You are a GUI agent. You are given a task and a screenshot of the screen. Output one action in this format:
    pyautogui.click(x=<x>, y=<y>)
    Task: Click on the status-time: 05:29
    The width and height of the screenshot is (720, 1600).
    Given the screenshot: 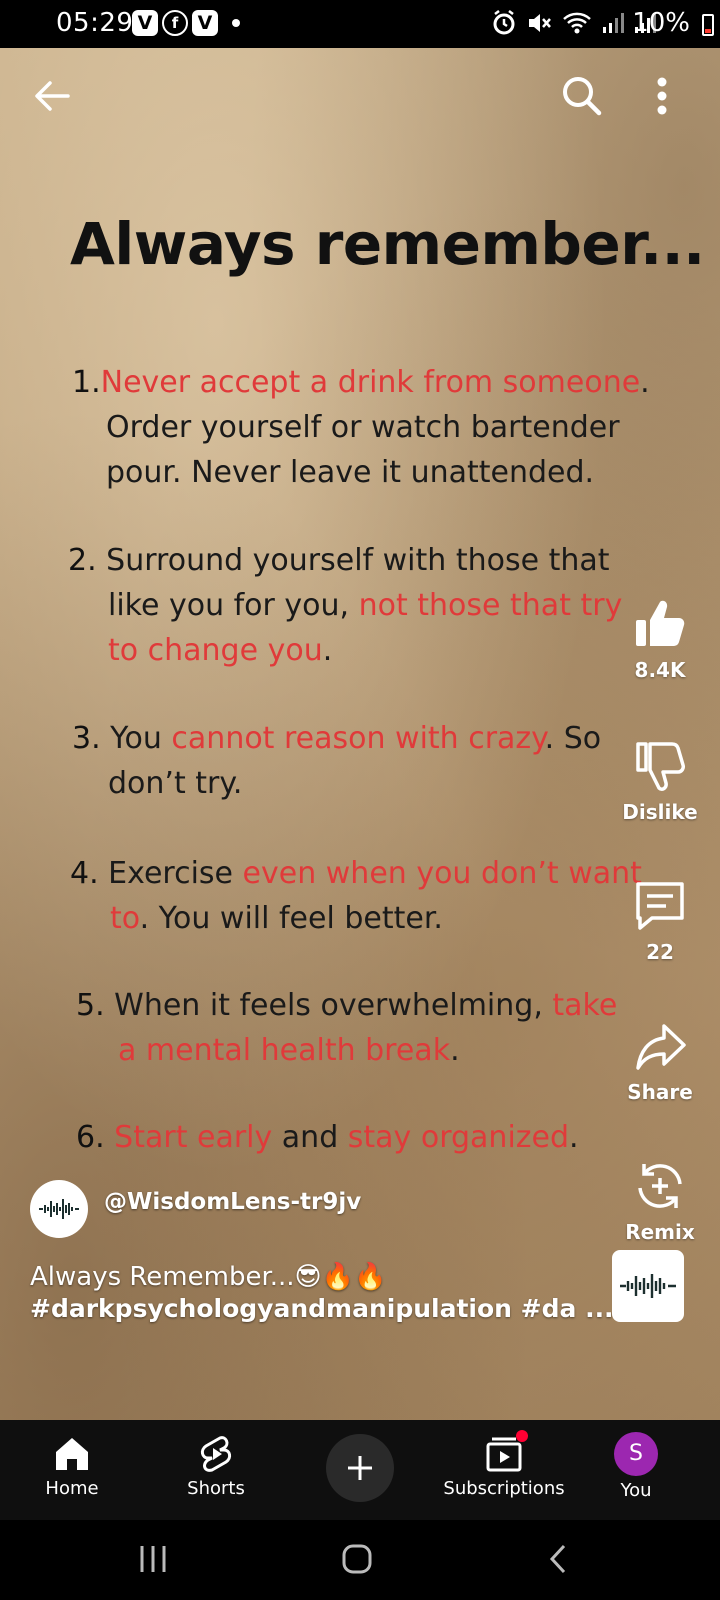 What is the action you would take?
    pyautogui.click(x=95, y=23)
    